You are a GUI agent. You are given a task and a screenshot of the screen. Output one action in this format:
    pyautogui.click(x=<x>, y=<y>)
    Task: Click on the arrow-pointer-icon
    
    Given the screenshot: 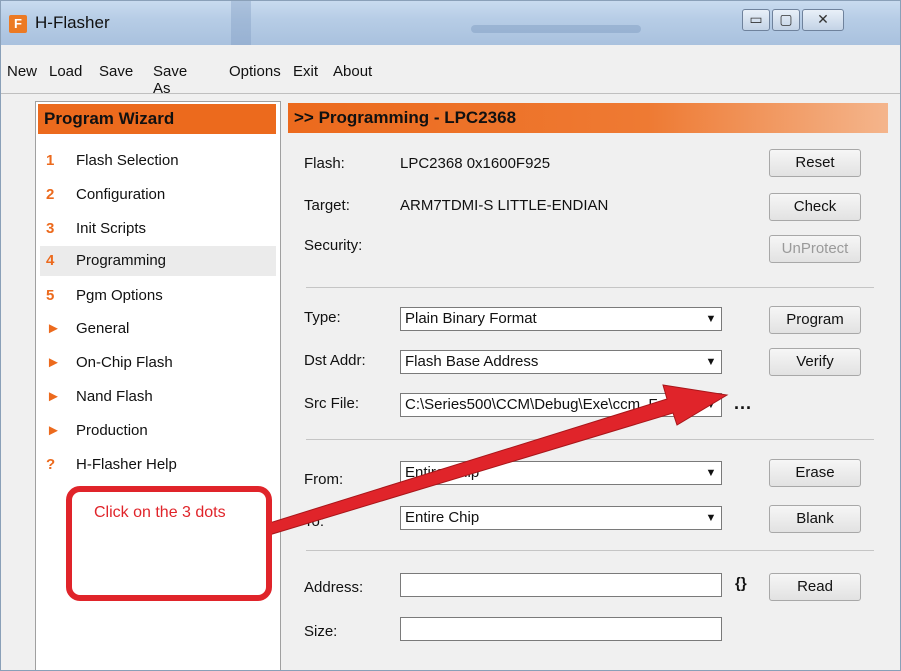 What is the action you would take?
    pyautogui.click(x=495, y=460)
    